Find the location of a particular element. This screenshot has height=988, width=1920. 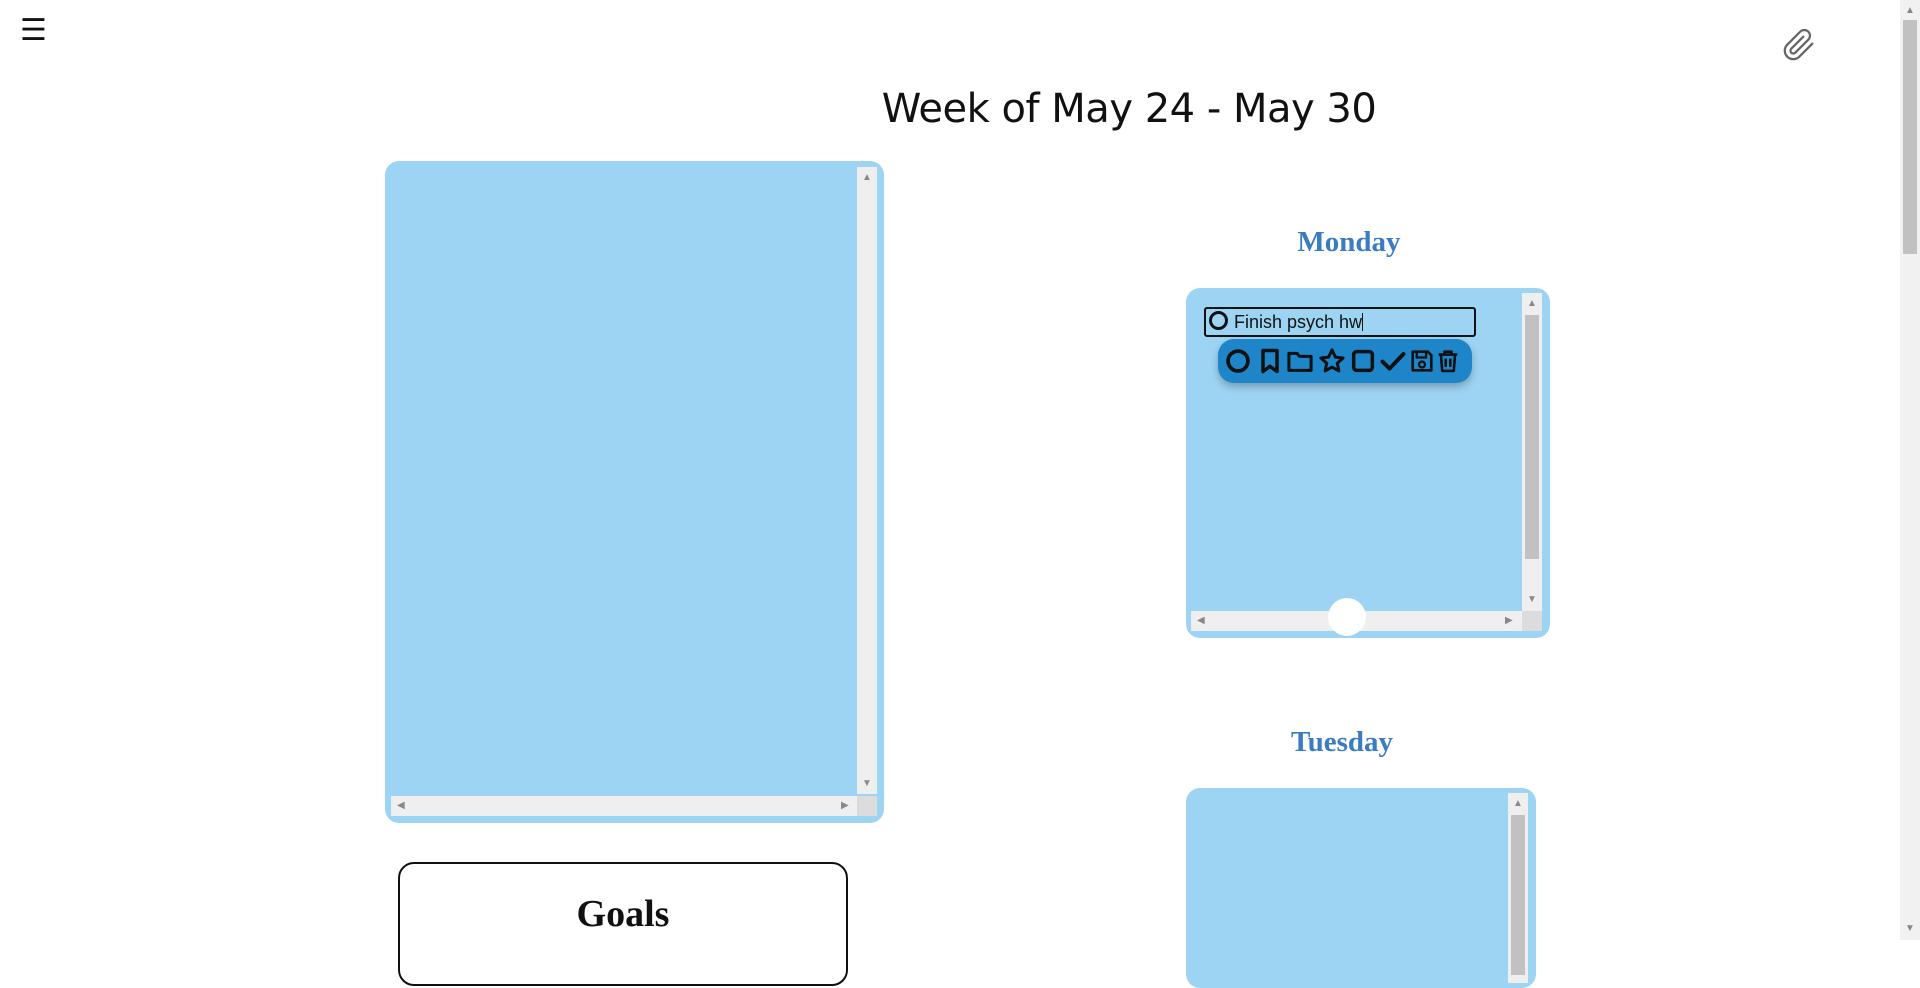

task-toolbar is located at coordinates (1345, 361).